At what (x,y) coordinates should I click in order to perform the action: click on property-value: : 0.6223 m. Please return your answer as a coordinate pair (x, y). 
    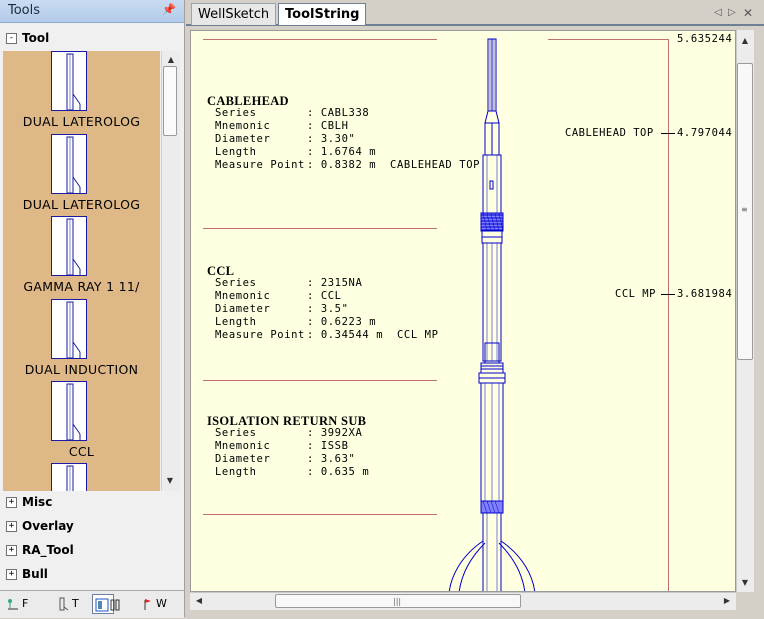
    Looking at the image, I should click on (342, 322).